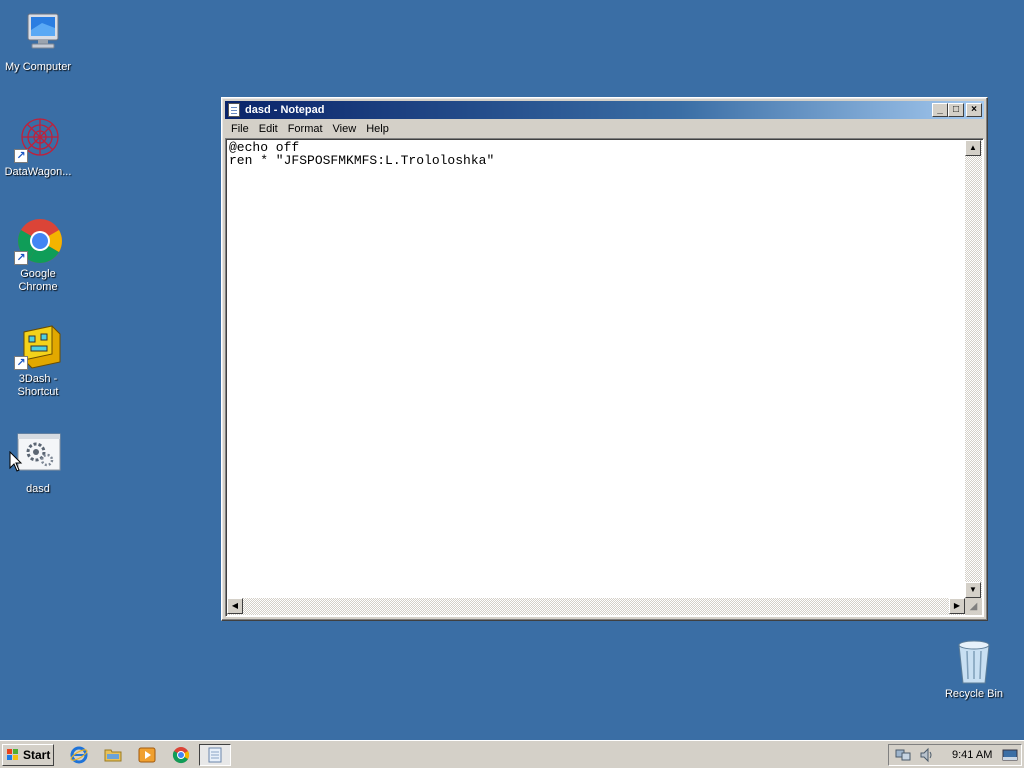  I want to click on vertical-scrollbar: ▲ ▼, so click(973, 369).